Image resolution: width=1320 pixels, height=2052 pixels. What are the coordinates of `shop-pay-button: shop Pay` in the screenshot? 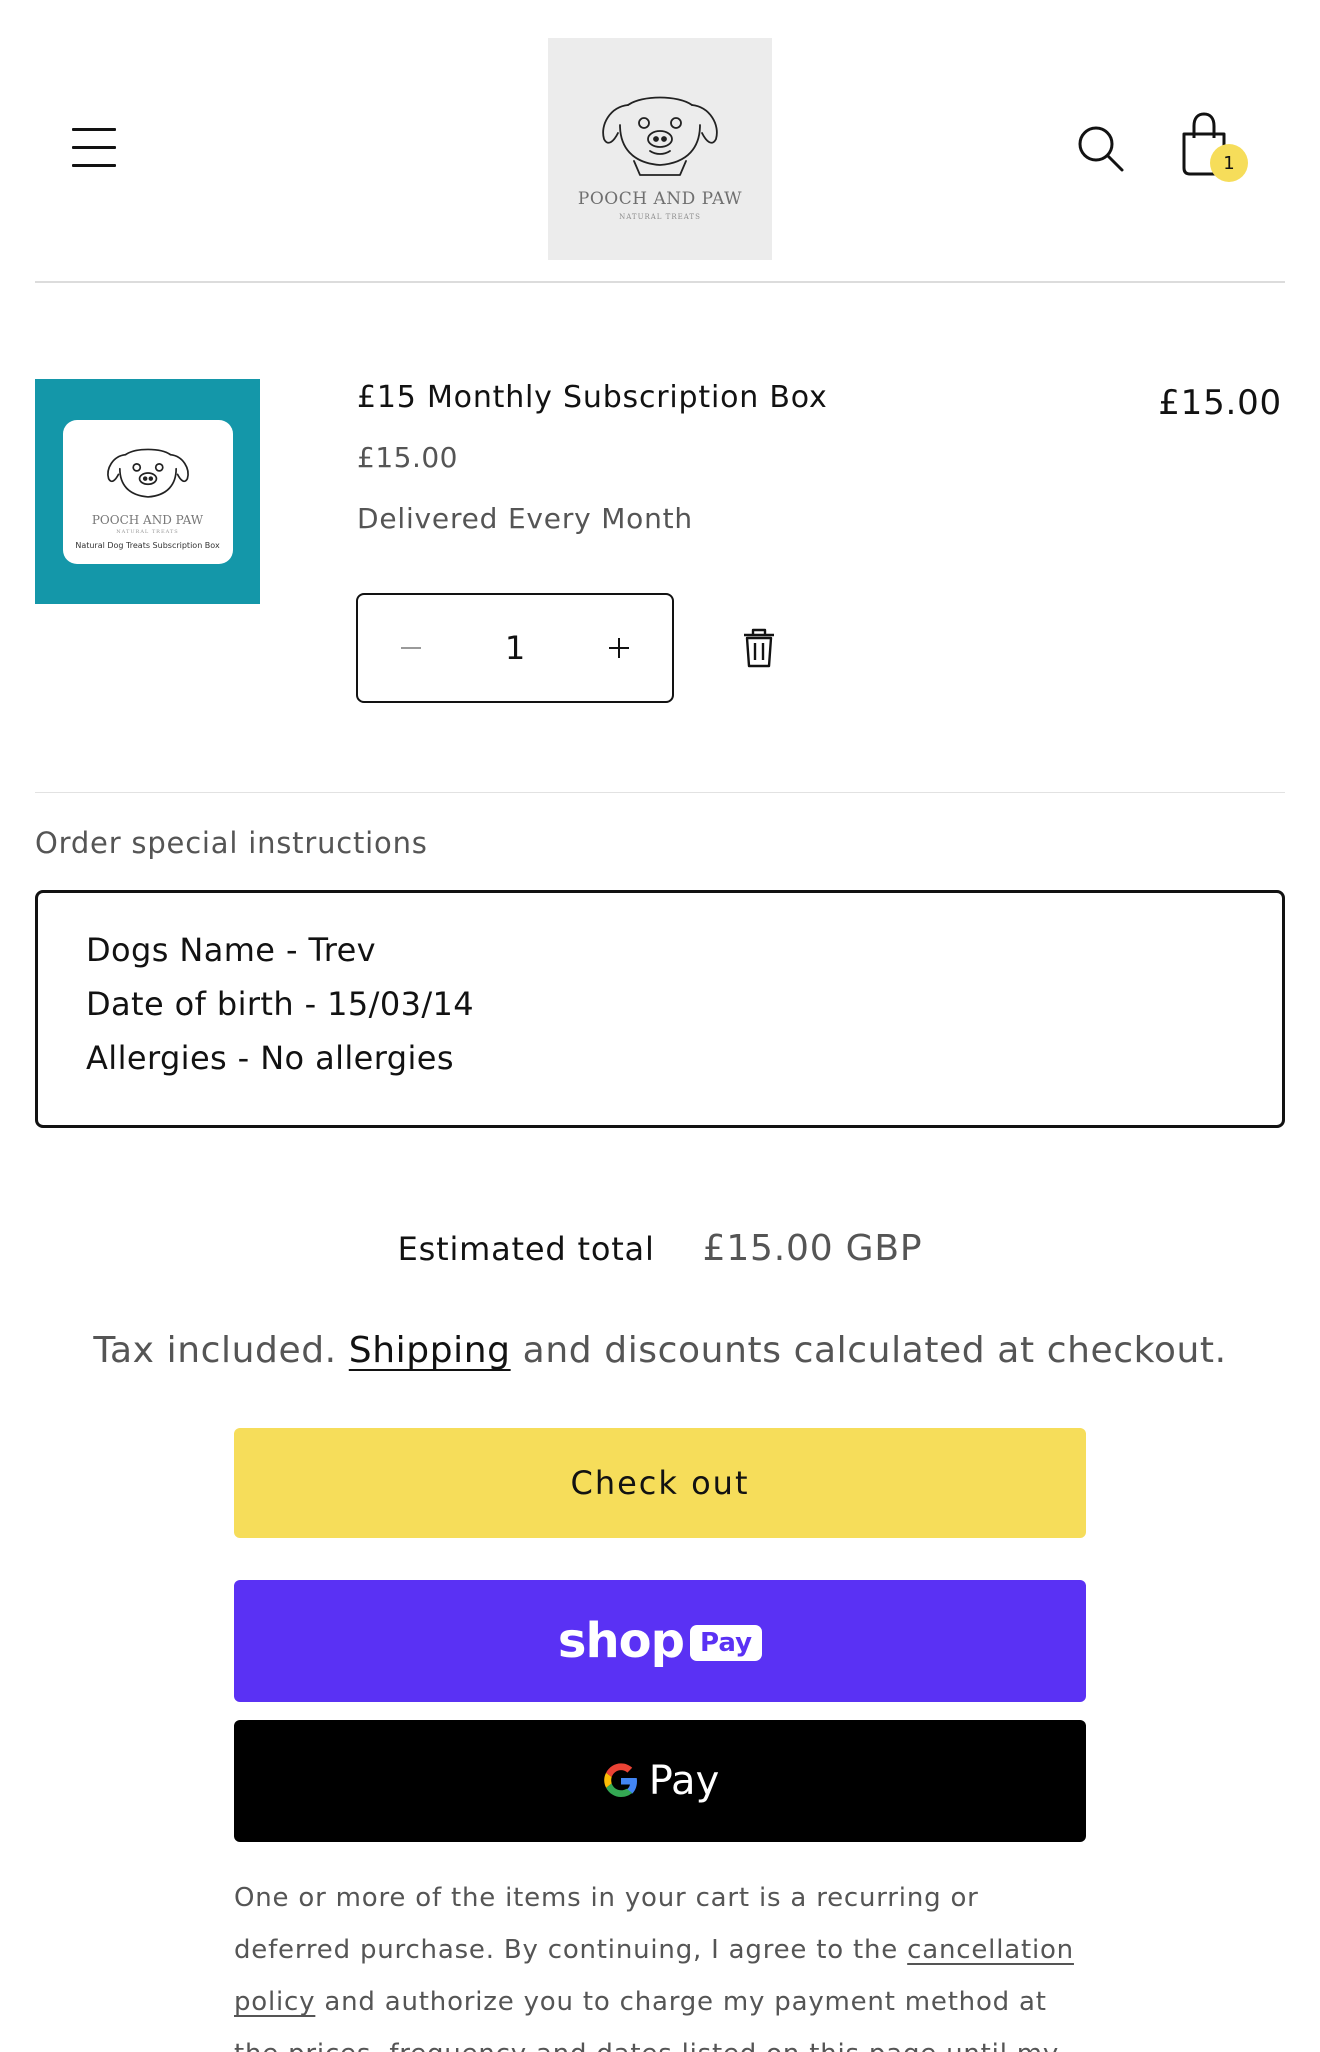 It's located at (660, 1641).